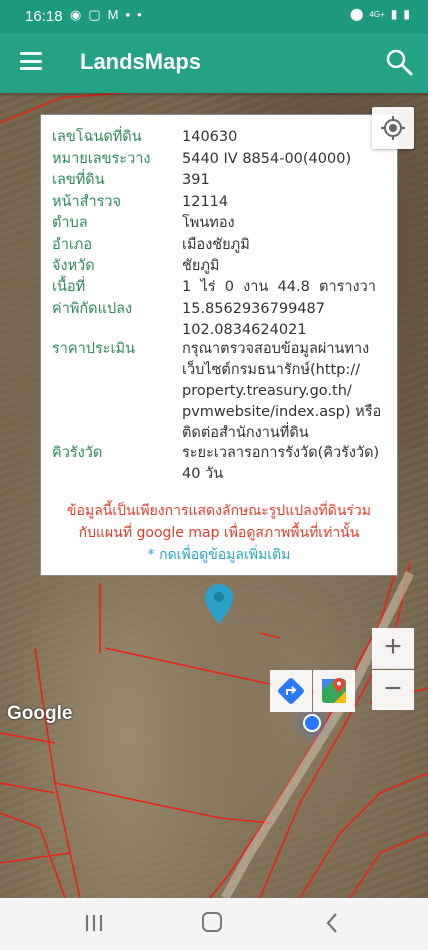 The width and height of the screenshot is (428, 950). Describe the element at coordinates (219, 555) in the screenshot. I see `more-info-link: * กดเพื่อดูข้อมูลเพิ่มเติม` at that location.